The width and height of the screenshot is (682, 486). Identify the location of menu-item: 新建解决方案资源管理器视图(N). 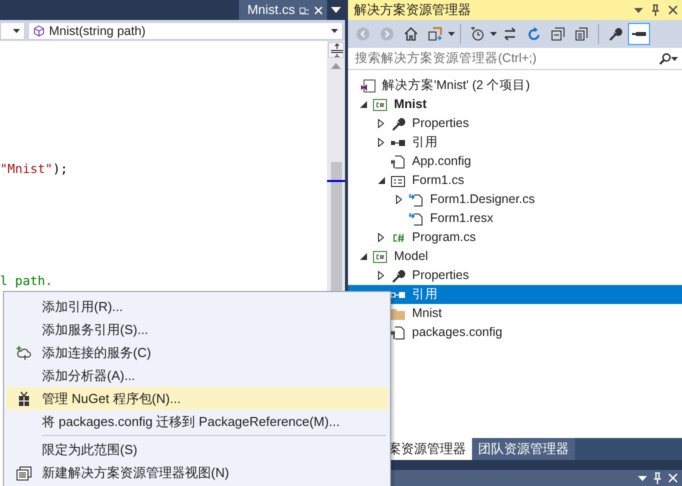
(197, 472).